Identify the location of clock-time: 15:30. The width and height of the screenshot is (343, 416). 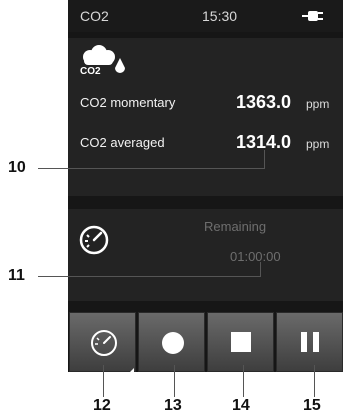
(220, 16).